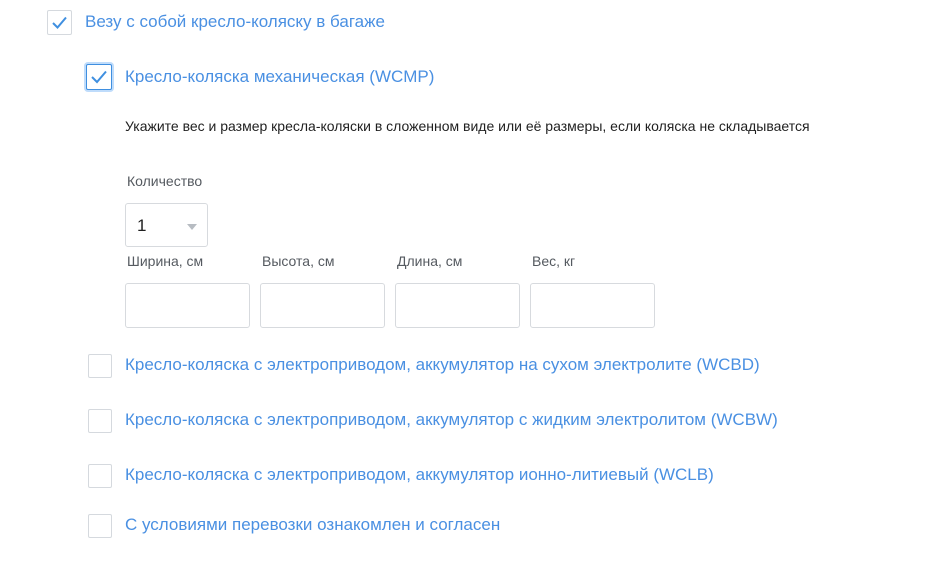 The image size is (948, 566). What do you see at coordinates (165, 261) in the screenshot?
I see `width-label: Ширина, см` at bounding box center [165, 261].